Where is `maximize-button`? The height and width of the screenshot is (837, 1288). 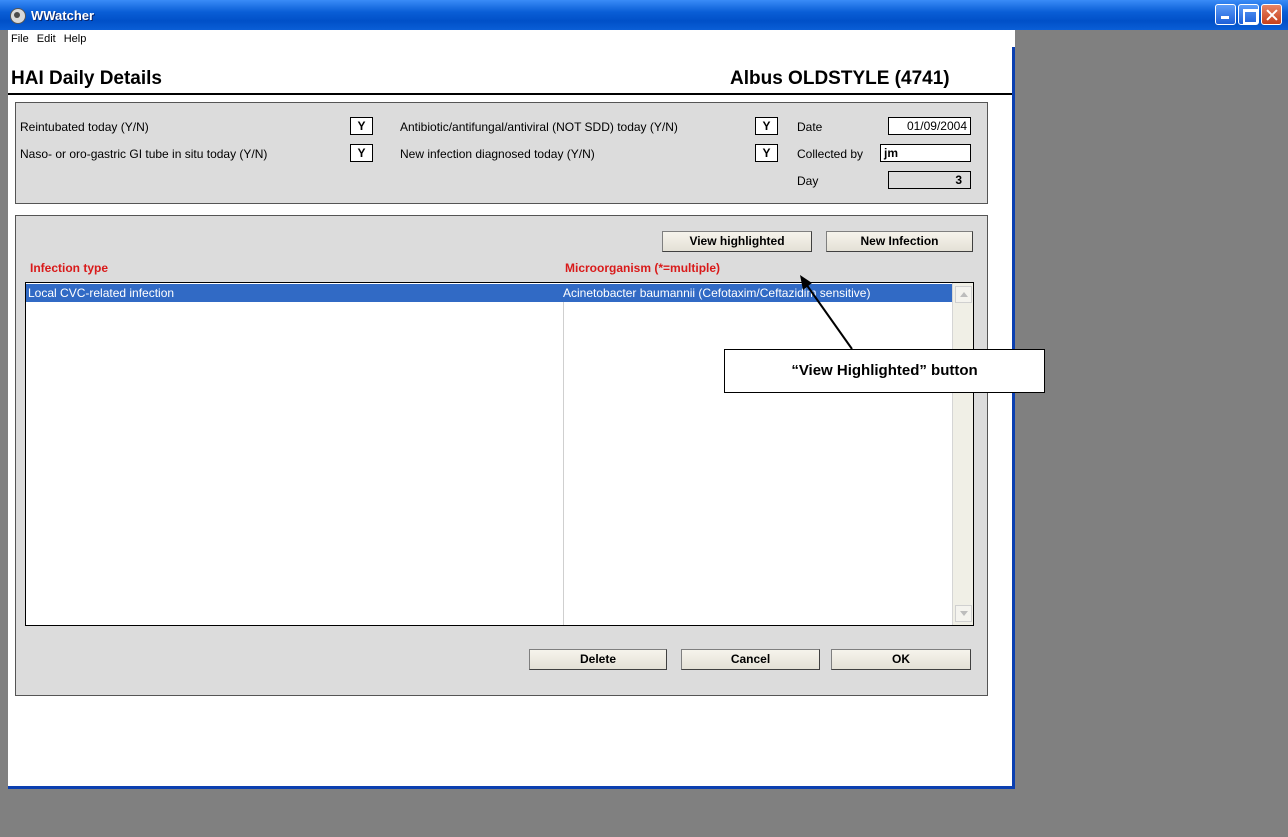
maximize-button is located at coordinates (1248, 14).